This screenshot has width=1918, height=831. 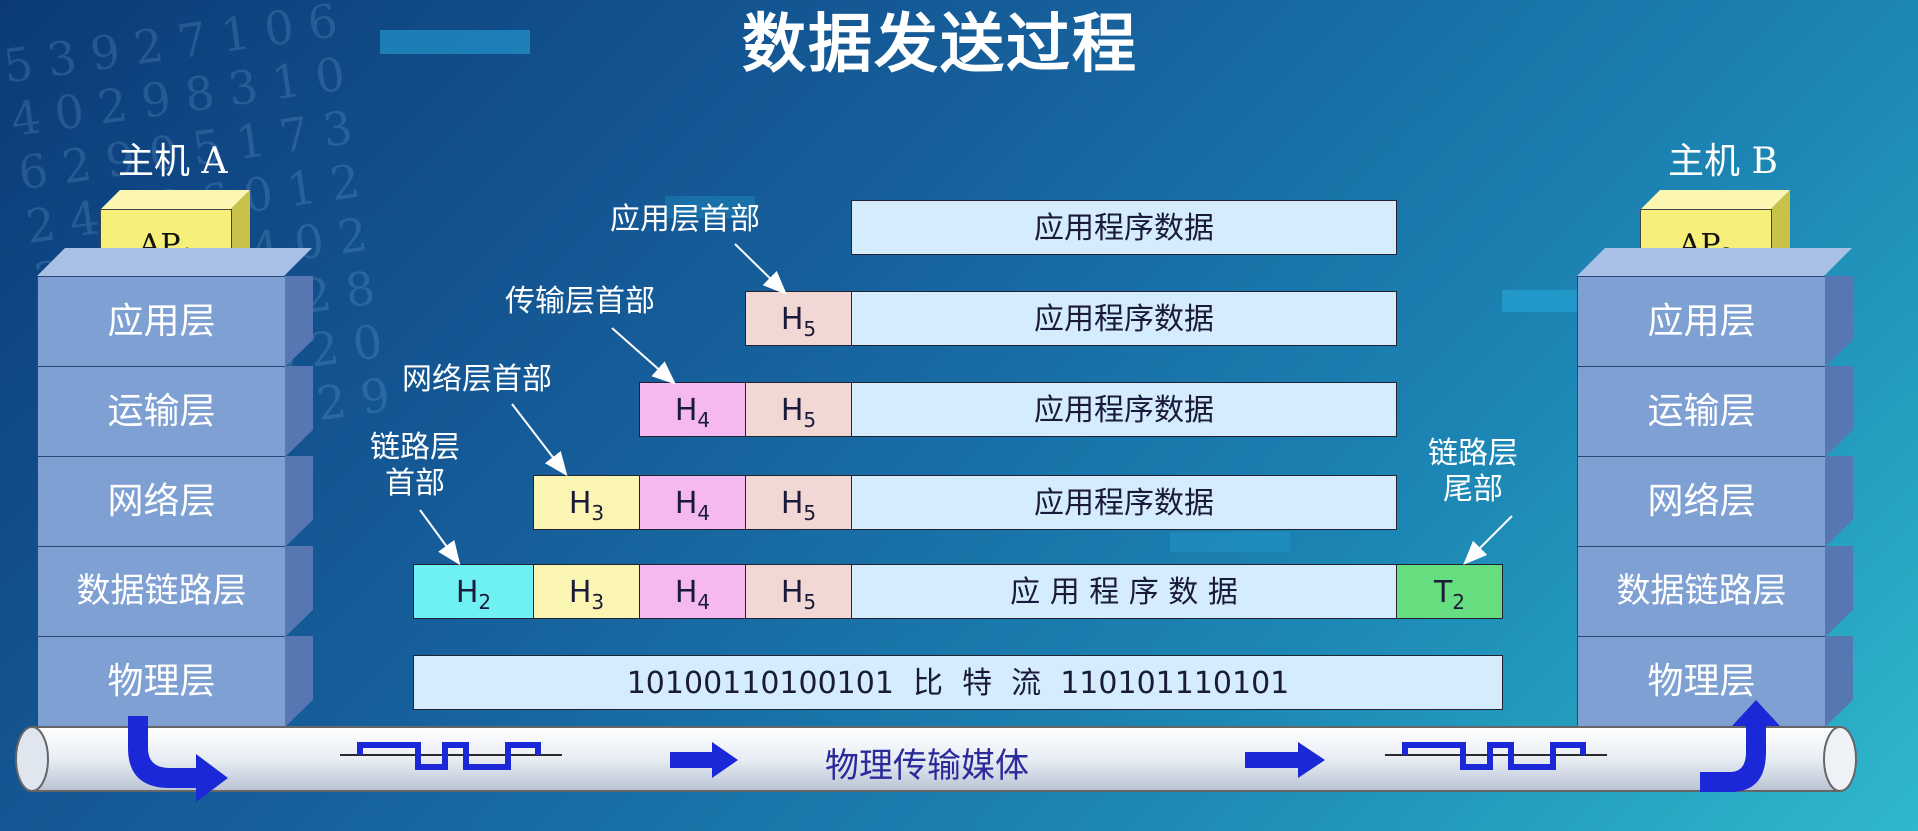 I want to click on pointer-link-header, so click(x=440, y=537).